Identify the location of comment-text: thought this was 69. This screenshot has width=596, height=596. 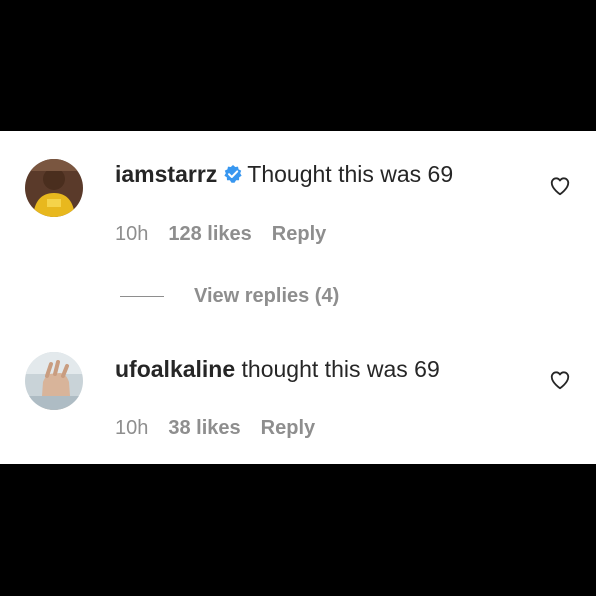
(340, 369).